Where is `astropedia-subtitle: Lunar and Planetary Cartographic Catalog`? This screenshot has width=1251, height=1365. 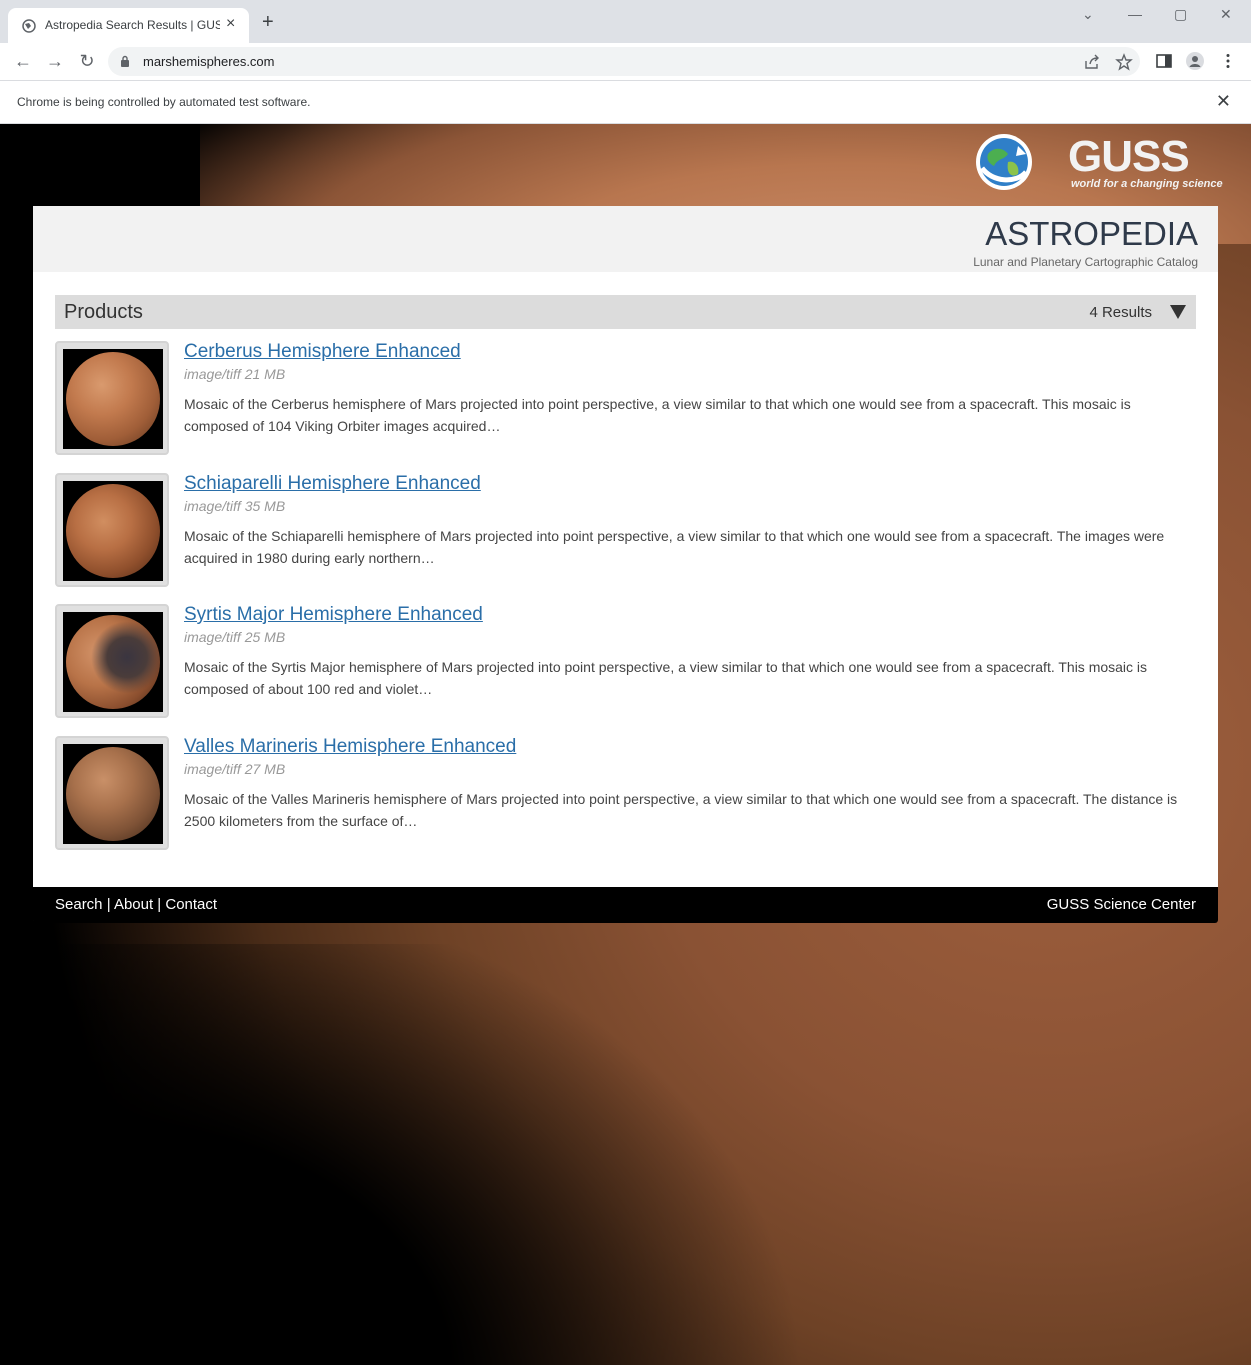 astropedia-subtitle: Lunar and Planetary Cartographic Catalog is located at coordinates (1085, 262).